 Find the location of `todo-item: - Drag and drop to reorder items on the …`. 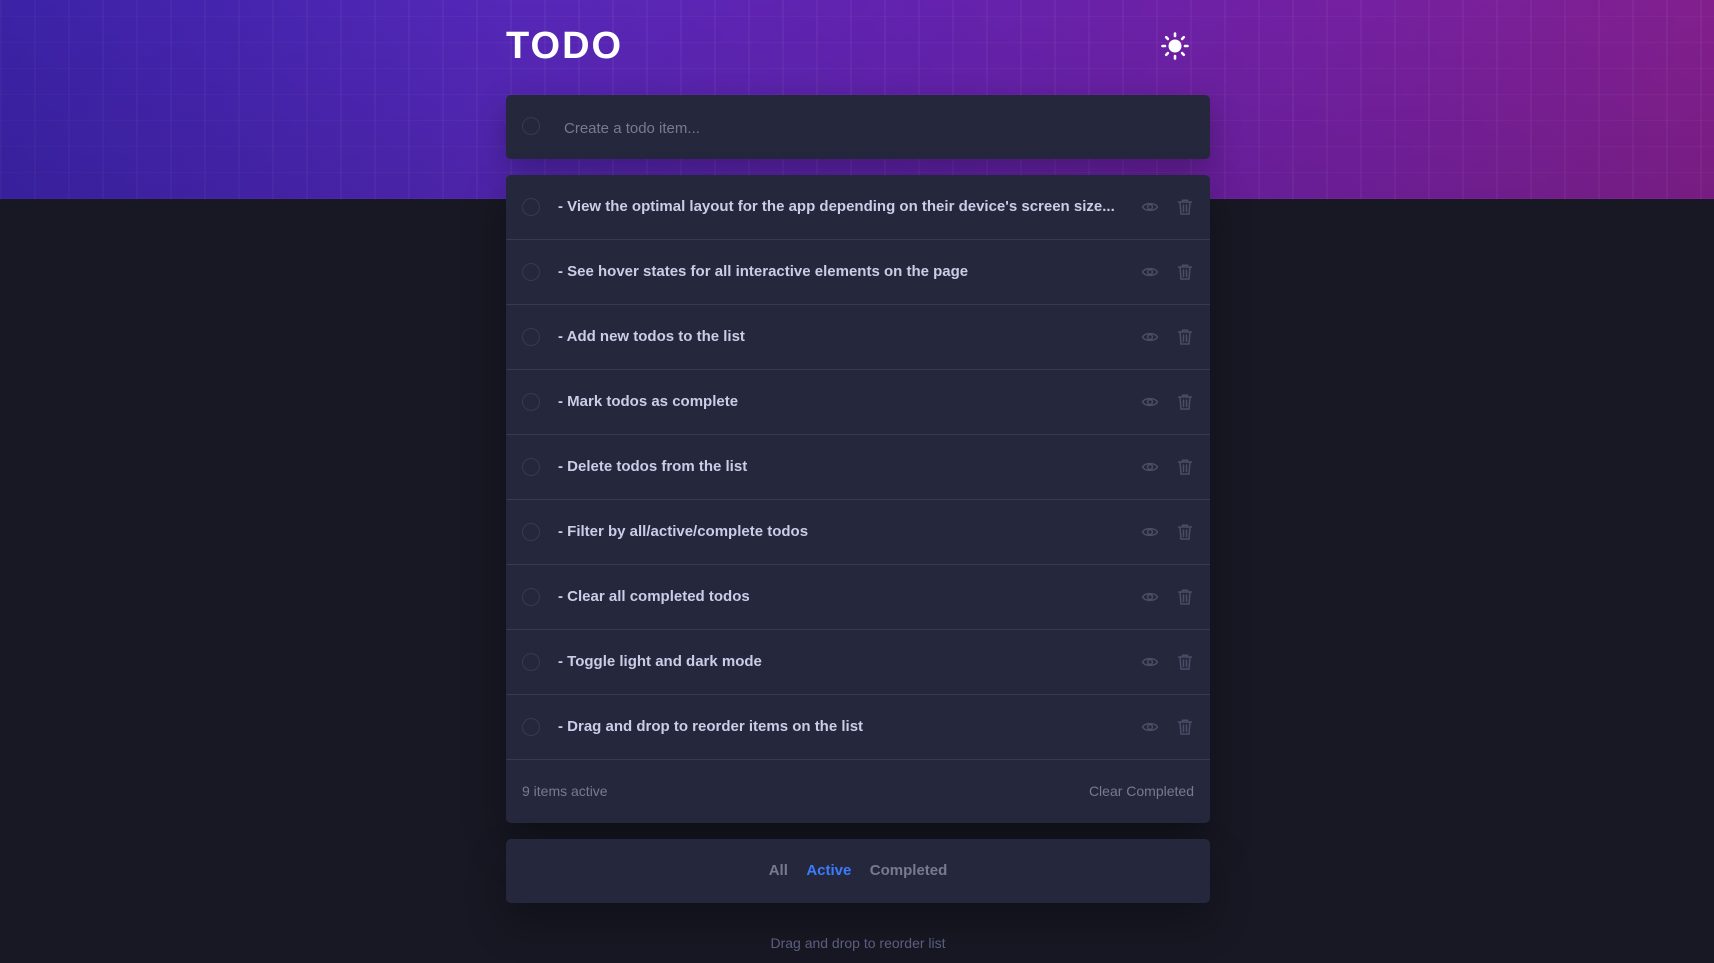

todo-item: - Drag and drop to reorder items on the … is located at coordinates (858, 727).